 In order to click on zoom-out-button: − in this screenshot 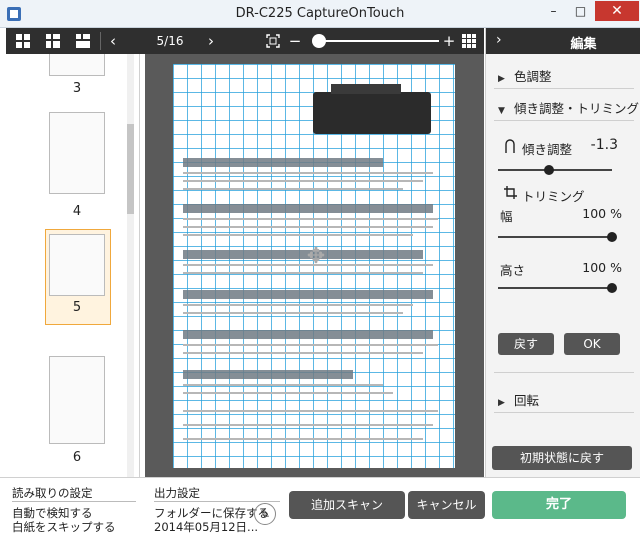, I will do `click(295, 41)`.